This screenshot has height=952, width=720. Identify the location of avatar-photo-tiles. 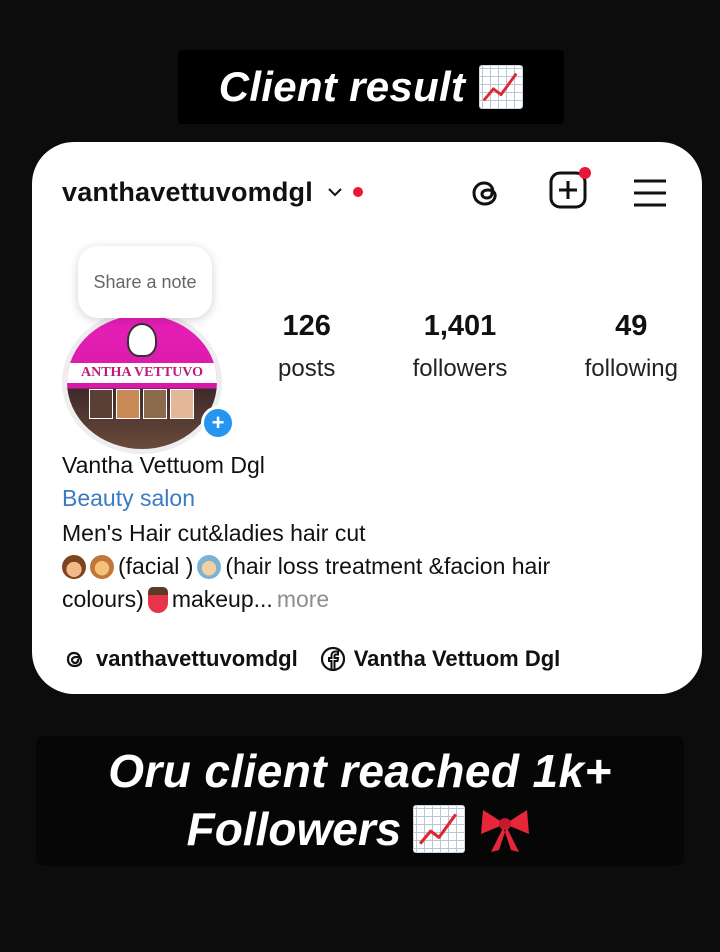
(141, 404).